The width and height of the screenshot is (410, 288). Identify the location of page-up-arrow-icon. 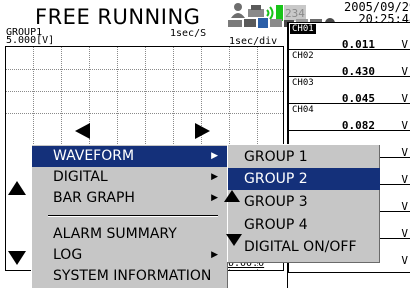
(17, 188).